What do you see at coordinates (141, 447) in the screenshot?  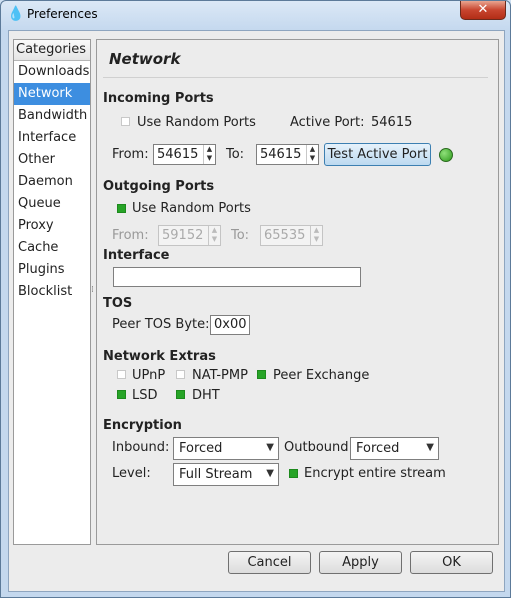 I see `inbound-label: Inbound:` at bounding box center [141, 447].